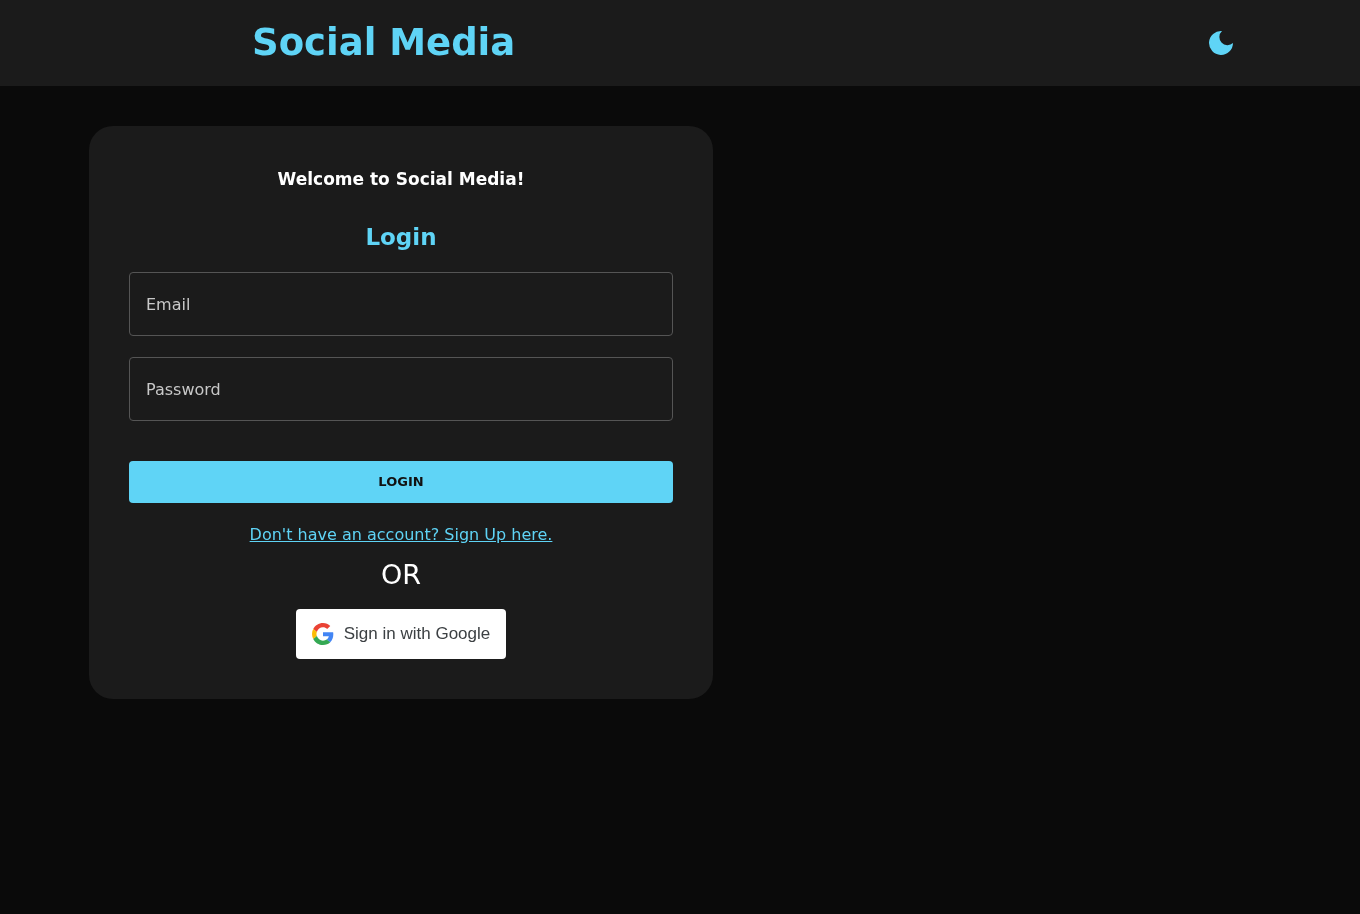  I want to click on welcome-text: Welcome to Social Media!, so click(401, 179).